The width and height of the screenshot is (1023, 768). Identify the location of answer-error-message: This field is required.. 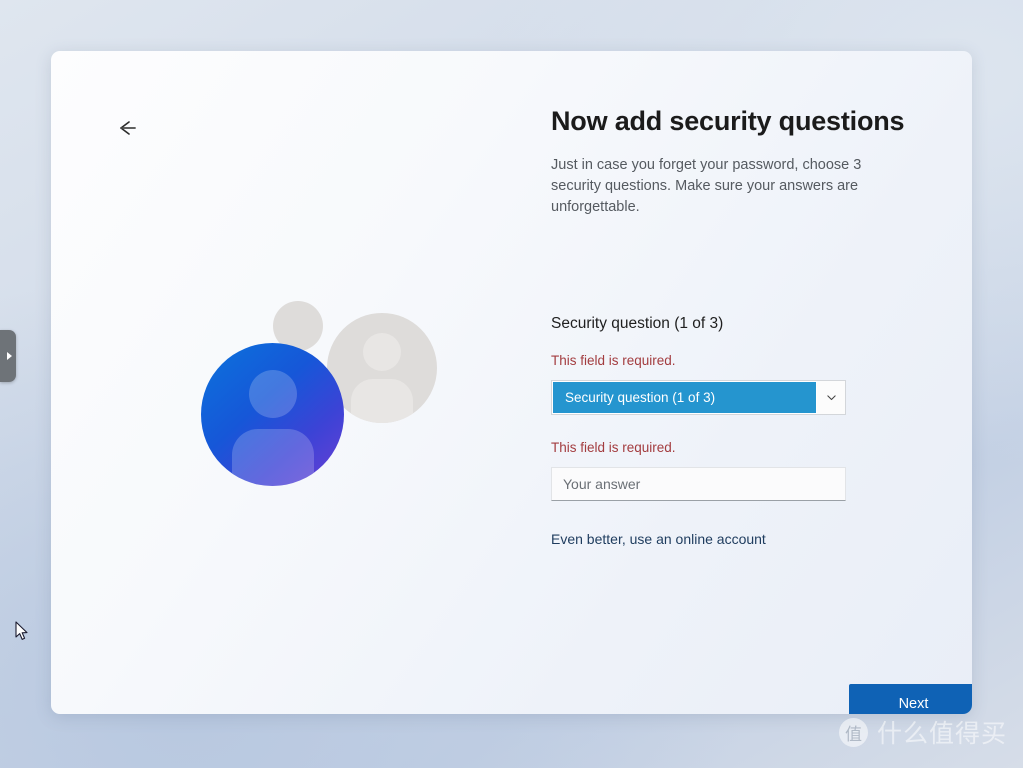
(613, 447).